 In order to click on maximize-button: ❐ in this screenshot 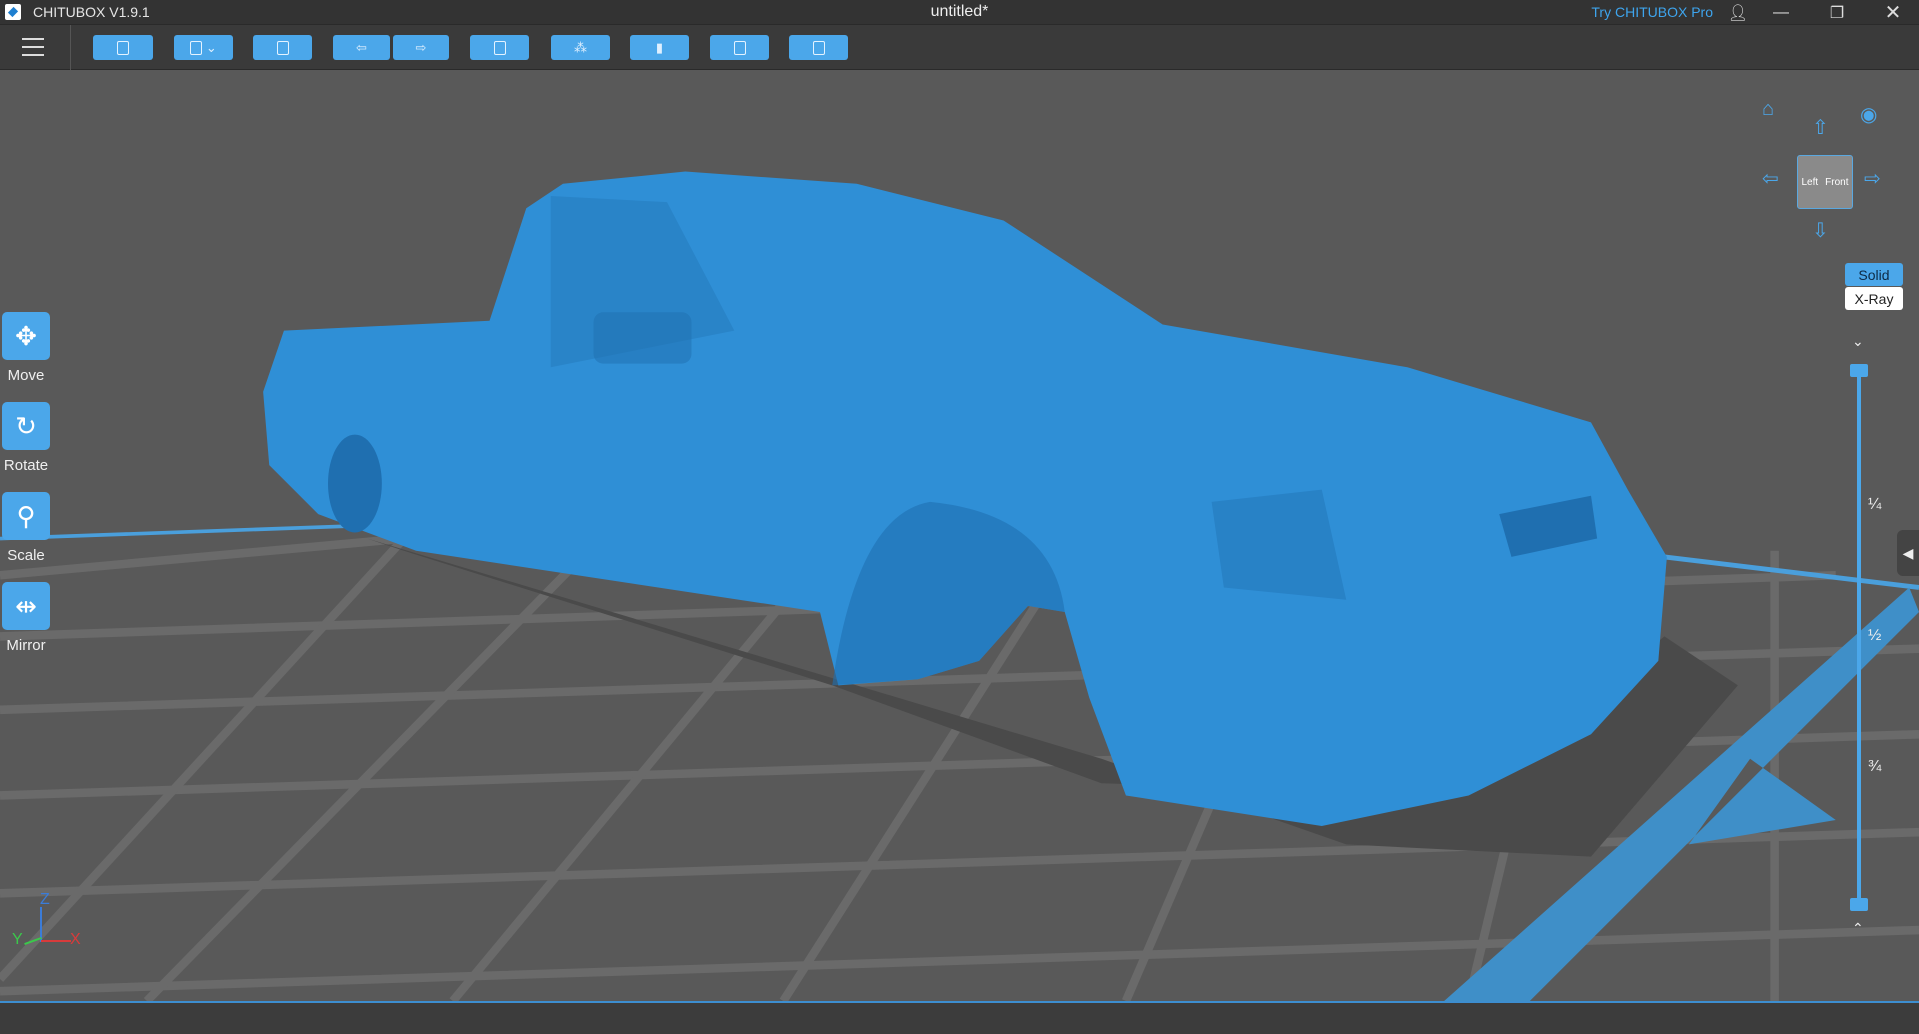, I will do `click(1837, 12)`.